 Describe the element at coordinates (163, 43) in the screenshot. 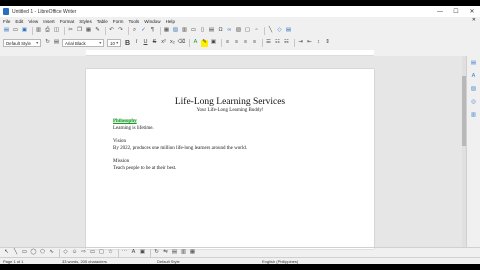

I see `superscript-icon: x²` at that location.